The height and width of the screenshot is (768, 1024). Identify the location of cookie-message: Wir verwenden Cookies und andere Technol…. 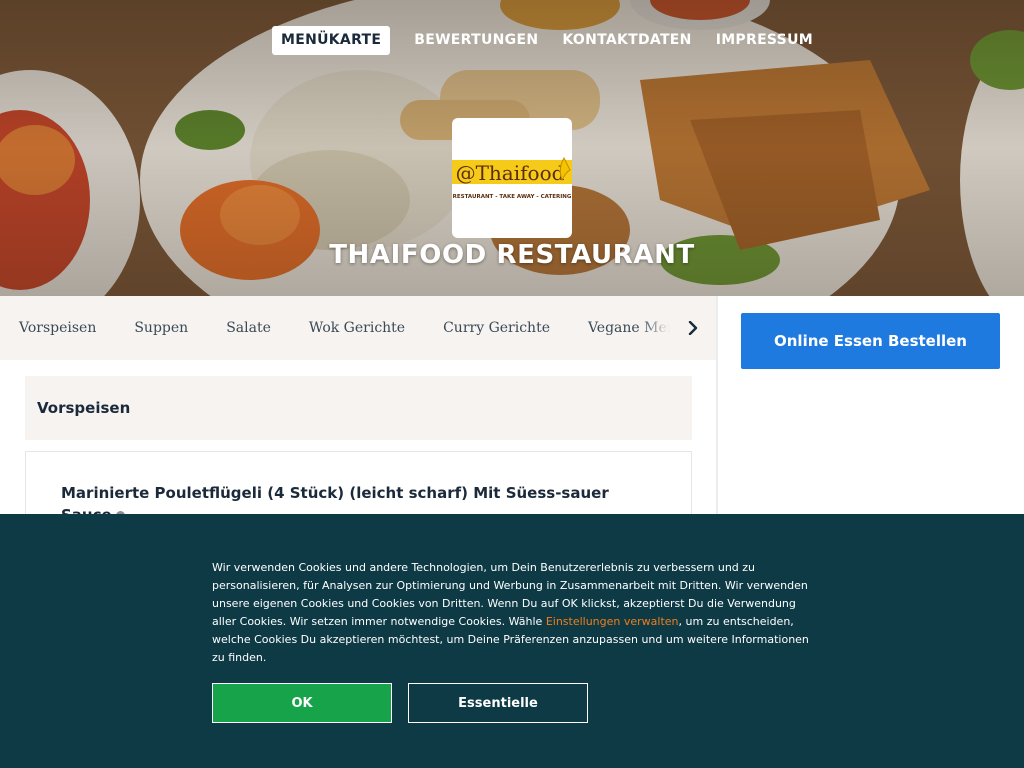
(517, 613).